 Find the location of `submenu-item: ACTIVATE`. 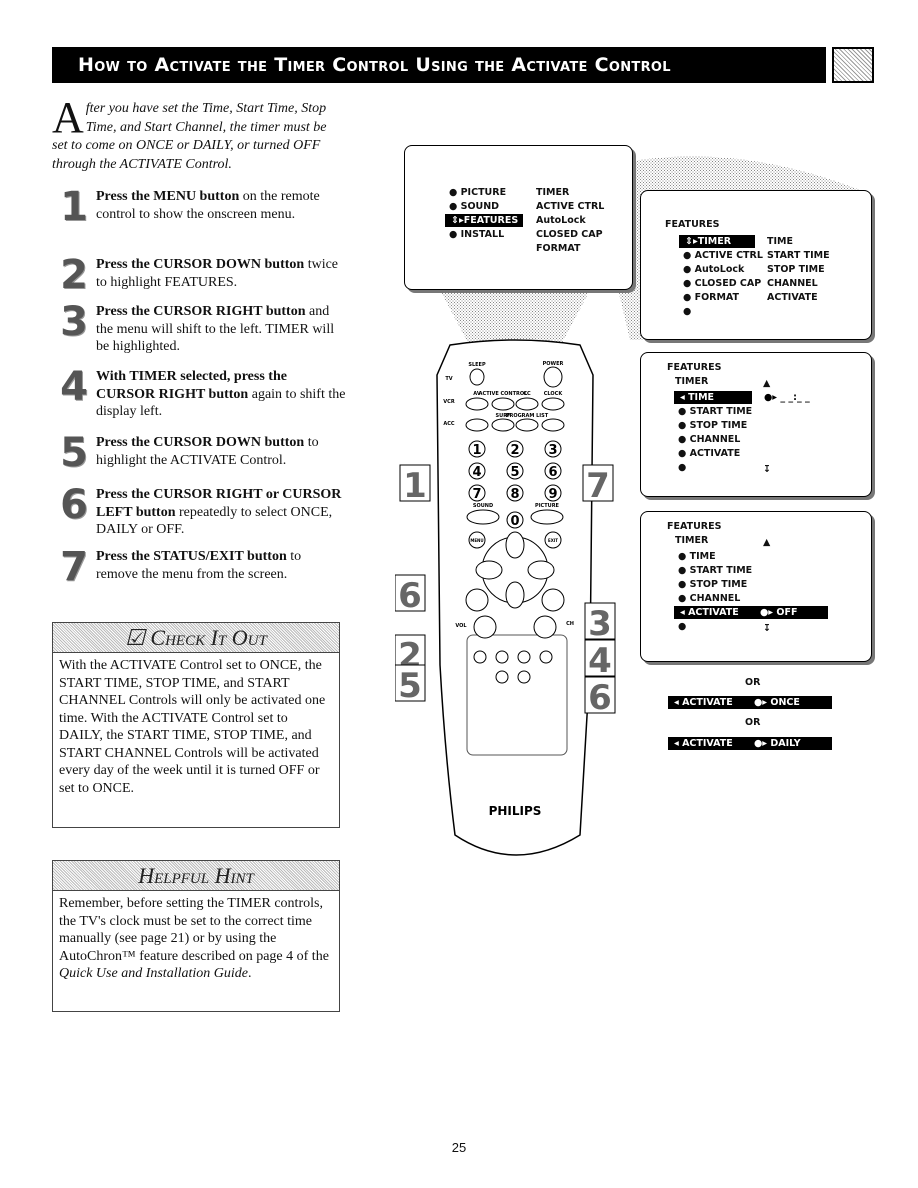

submenu-item: ACTIVATE is located at coordinates (792, 297).